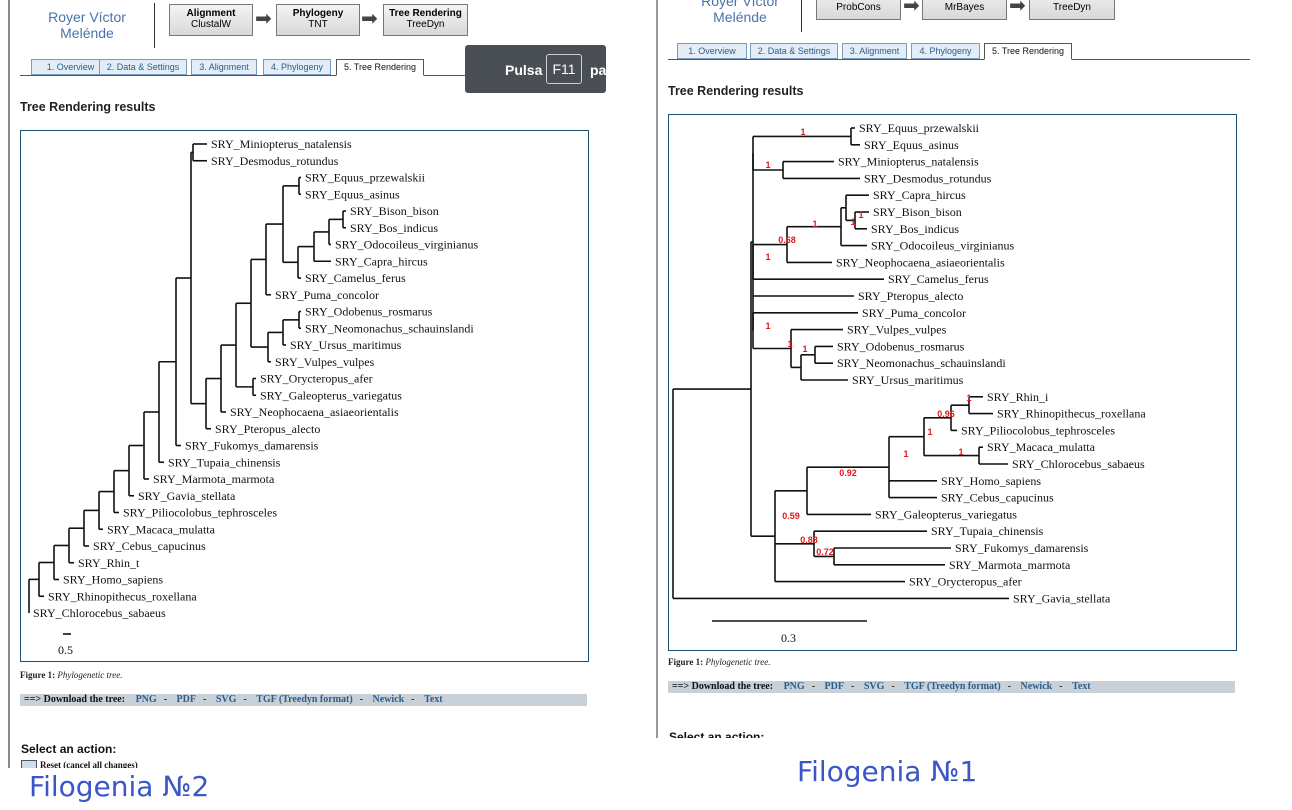 The width and height of the screenshot is (1292, 810). I want to click on action-title: Select an action:, so click(717, 734).